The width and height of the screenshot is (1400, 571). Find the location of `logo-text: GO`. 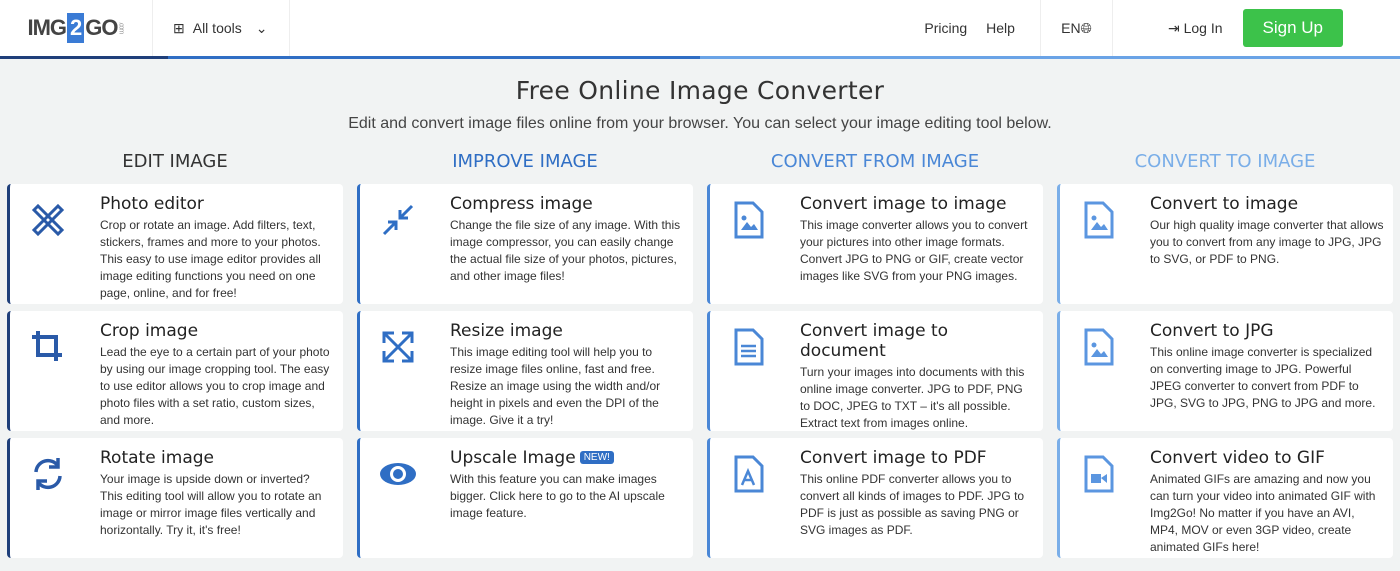

logo-text: GO is located at coordinates (101, 27).